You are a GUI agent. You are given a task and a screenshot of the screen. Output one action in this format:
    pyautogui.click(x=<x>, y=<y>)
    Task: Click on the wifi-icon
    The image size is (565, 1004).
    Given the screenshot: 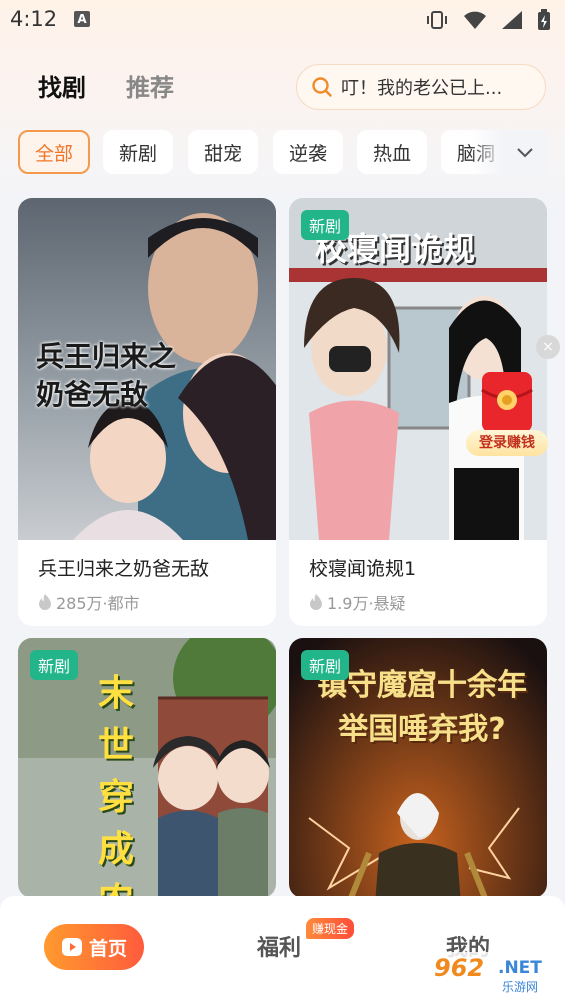 What is the action you would take?
    pyautogui.click(x=475, y=20)
    